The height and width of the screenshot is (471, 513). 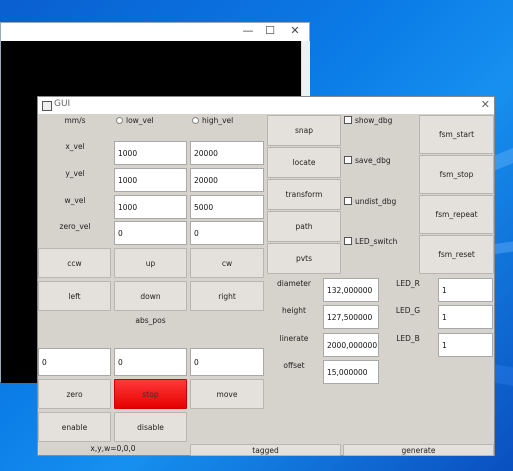 I want to click on stop-button: stop, so click(x=150, y=394).